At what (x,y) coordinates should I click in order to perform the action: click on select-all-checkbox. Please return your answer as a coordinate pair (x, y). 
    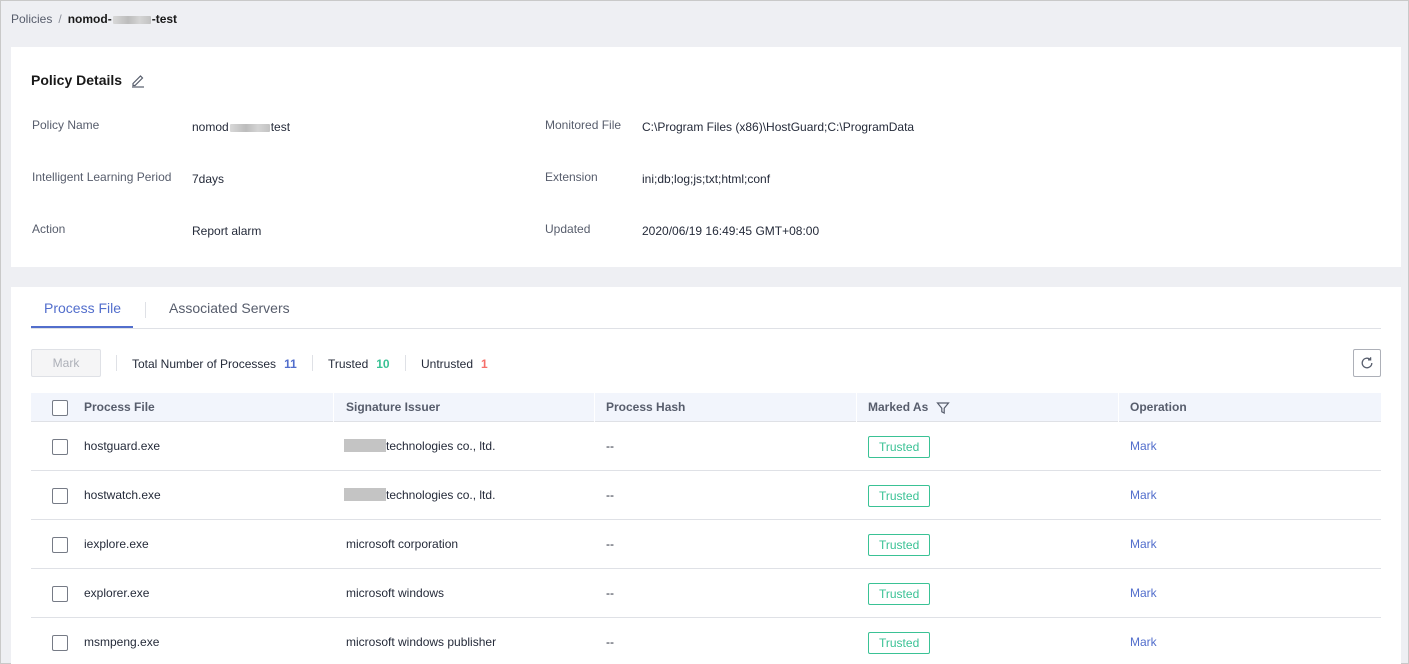
    Looking at the image, I should click on (60, 408).